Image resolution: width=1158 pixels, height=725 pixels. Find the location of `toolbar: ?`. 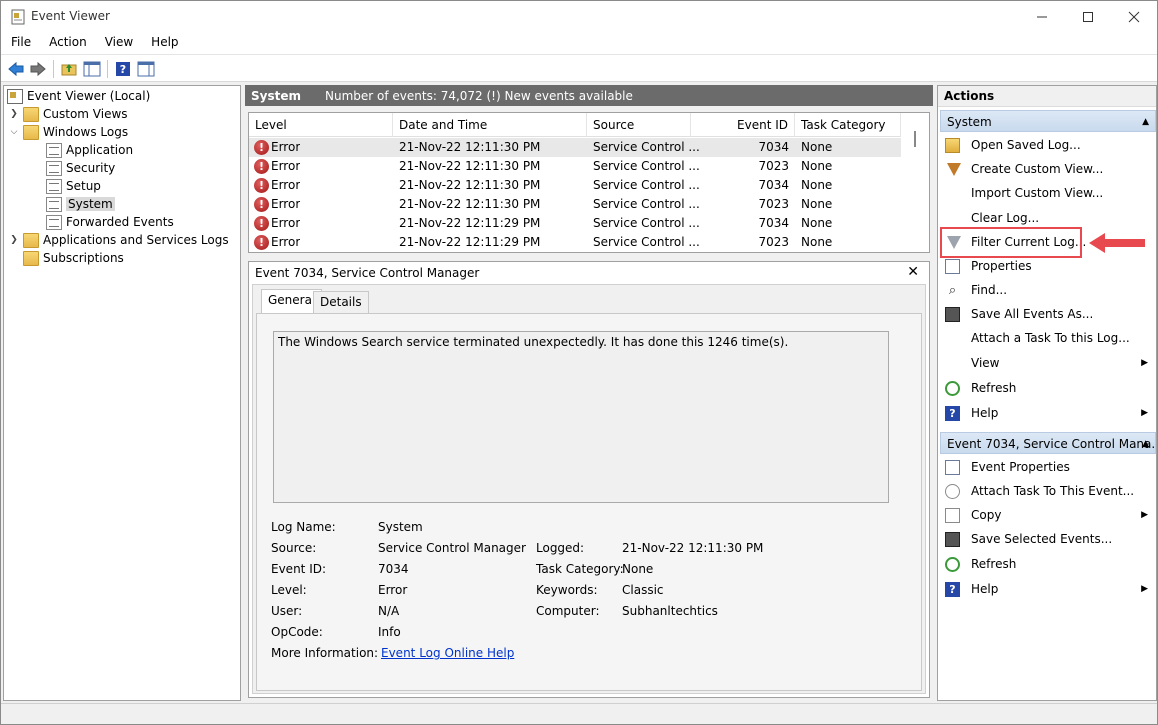

toolbar: ? is located at coordinates (579, 68).